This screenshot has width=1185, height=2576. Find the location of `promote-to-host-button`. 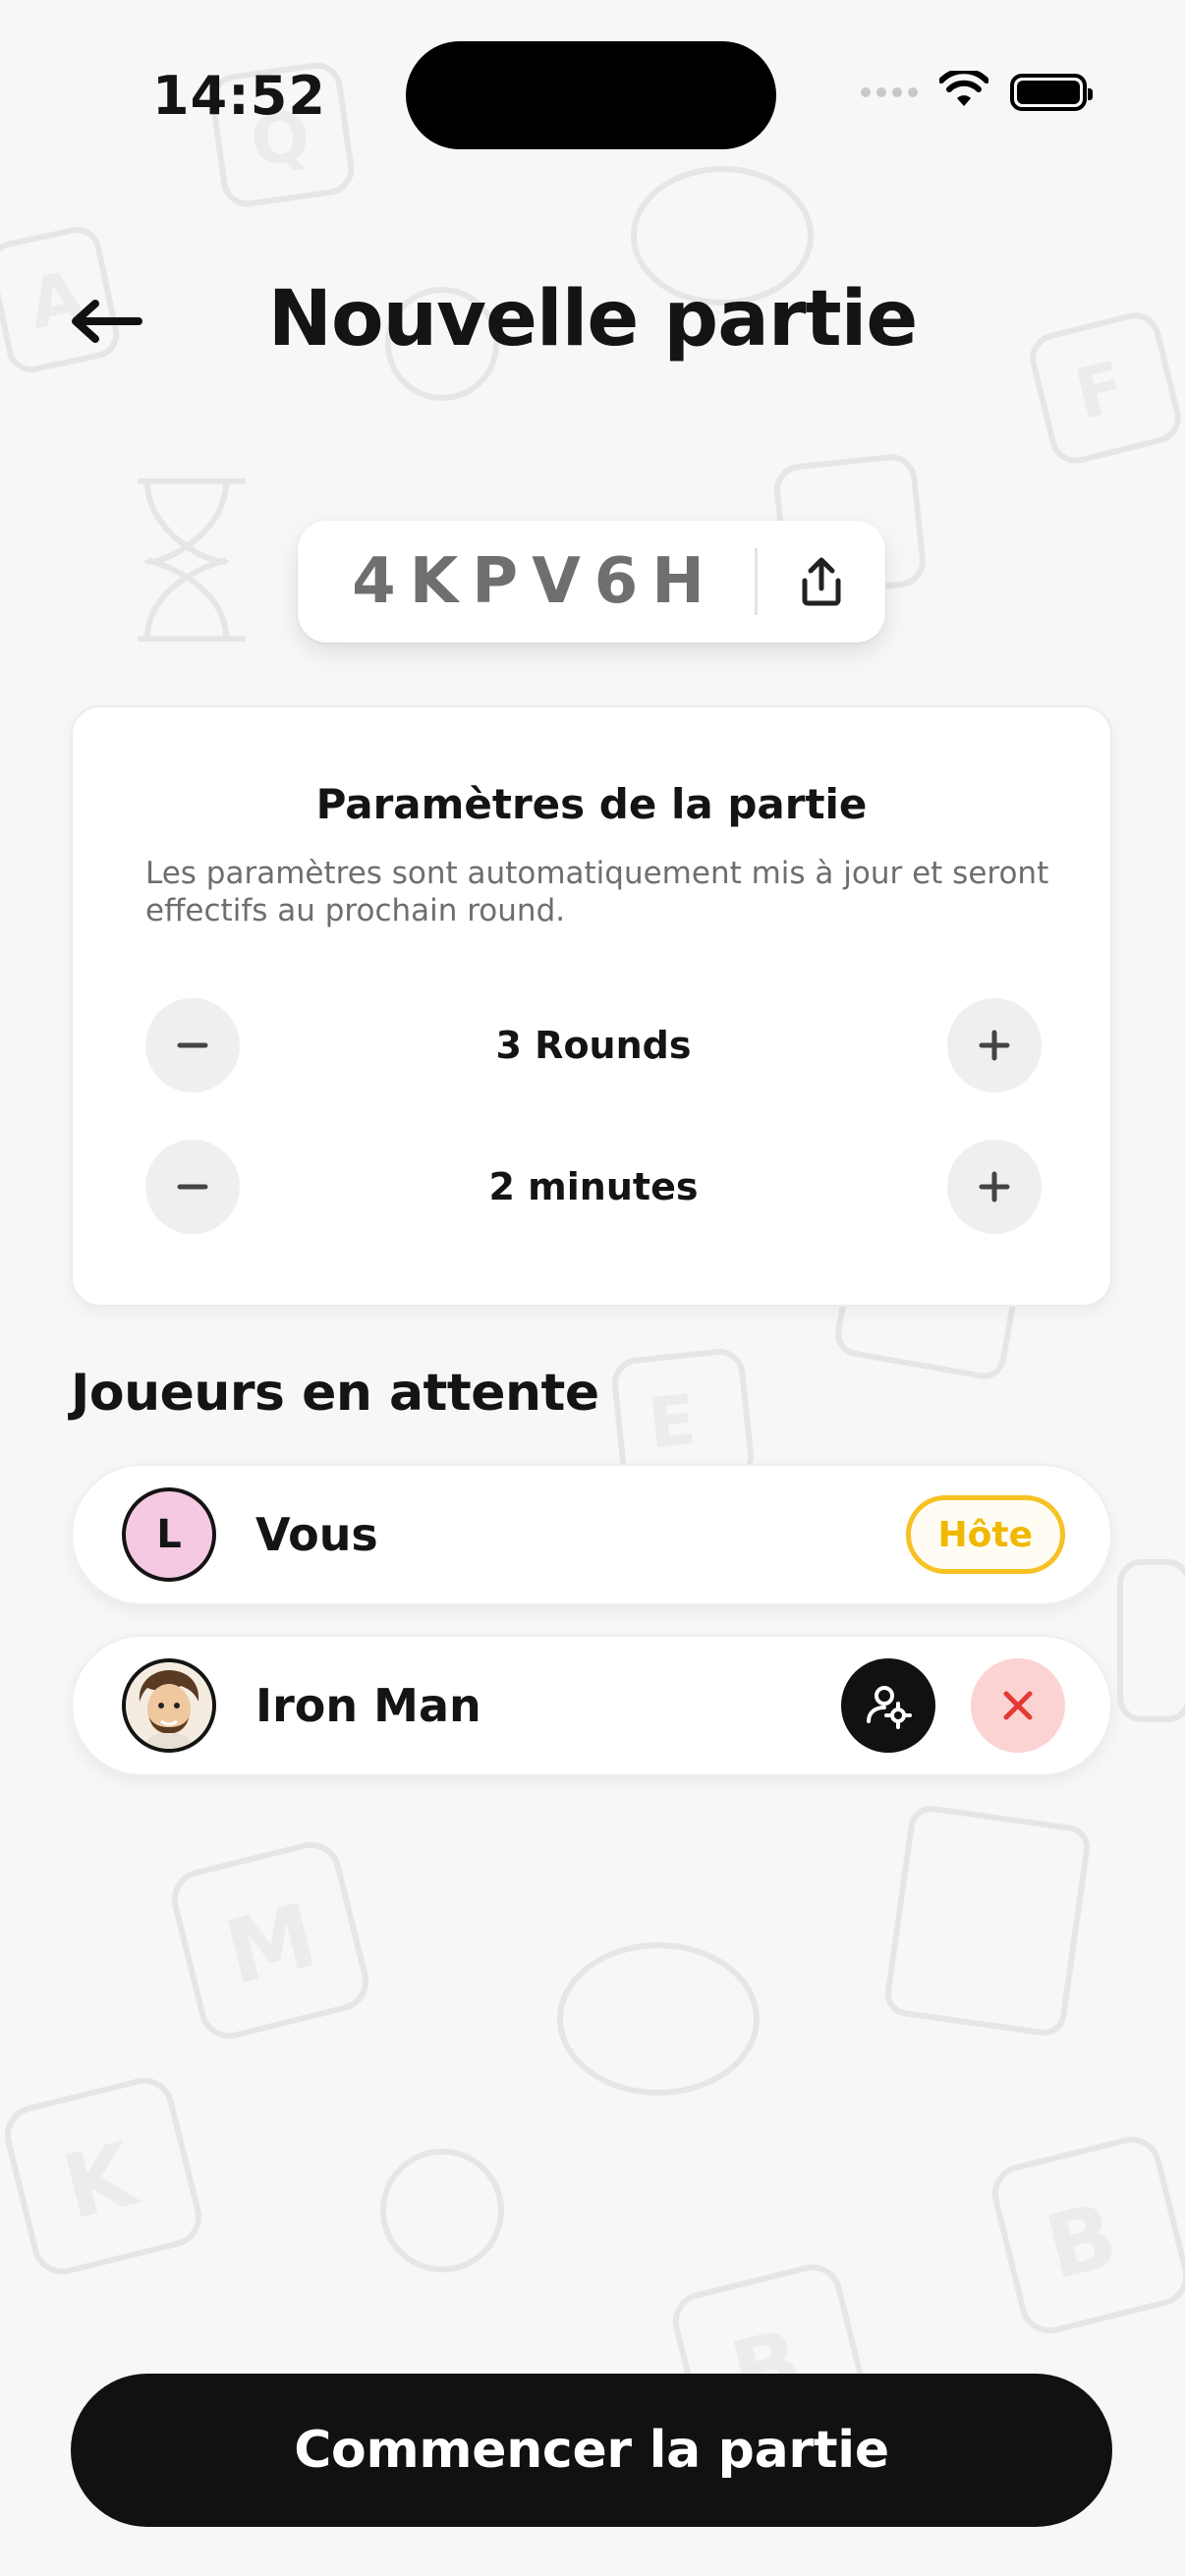

promote-to-host-button is located at coordinates (888, 1705).